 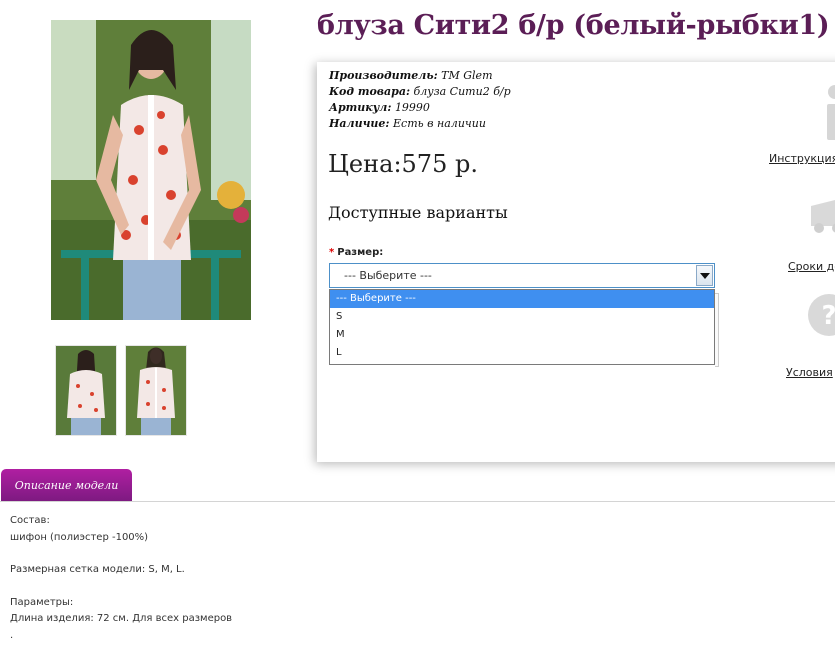 What do you see at coordinates (802, 158) in the screenshot?
I see `instruction-link: Инструкция` at bounding box center [802, 158].